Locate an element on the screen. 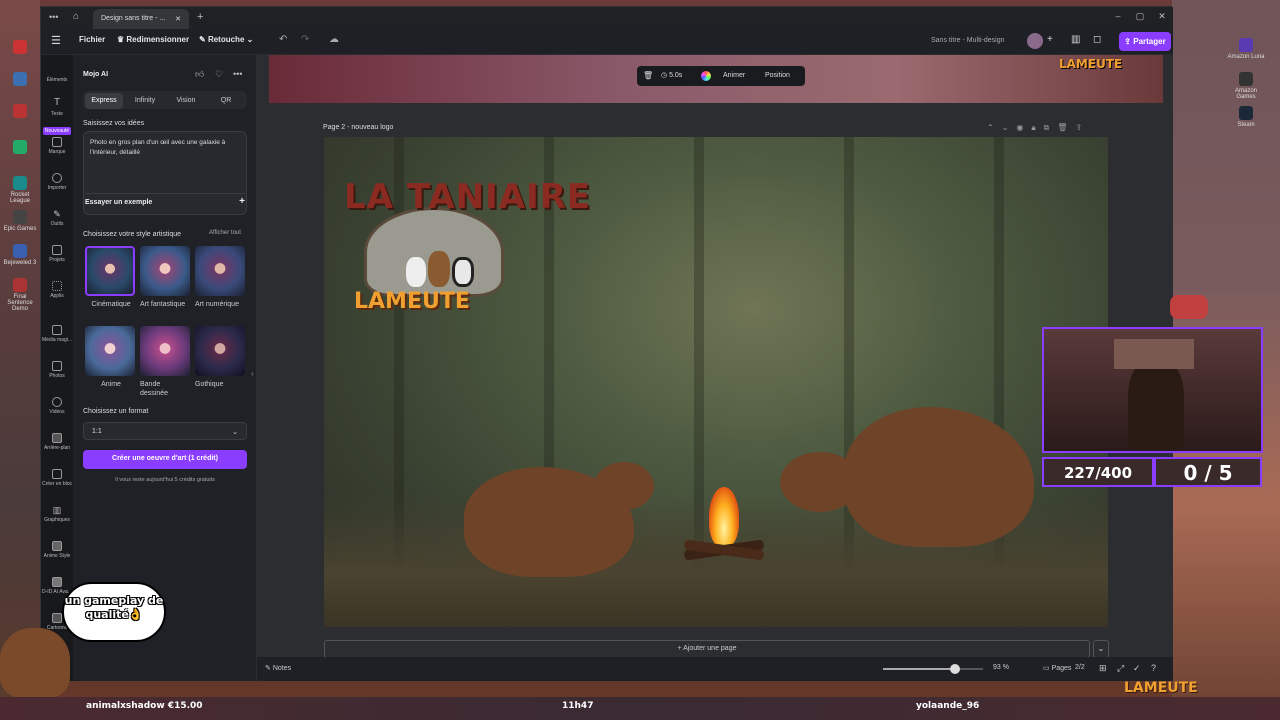  color-wheel-icon is located at coordinates (706, 76).